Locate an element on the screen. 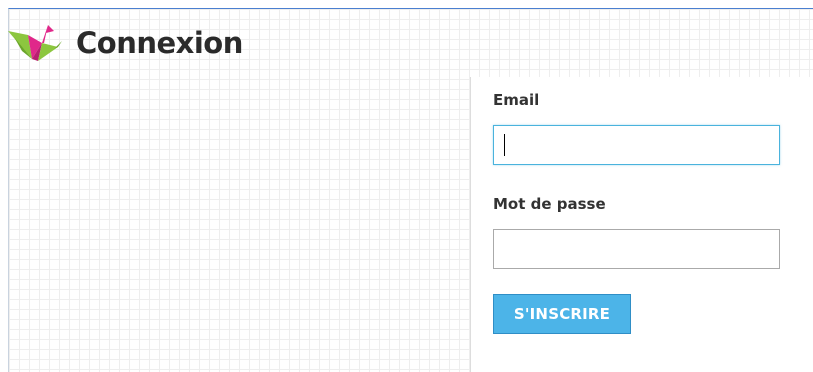  email-field-wrapper is located at coordinates (636, 145).